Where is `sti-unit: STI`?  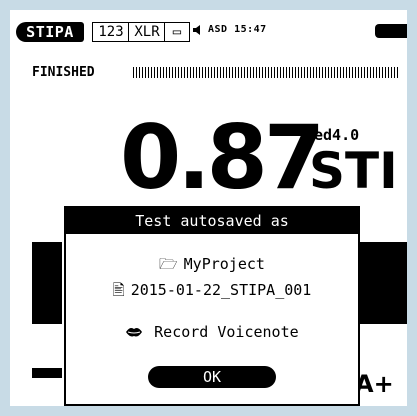
sti-unit: STI is located at coordinates (353, 171).